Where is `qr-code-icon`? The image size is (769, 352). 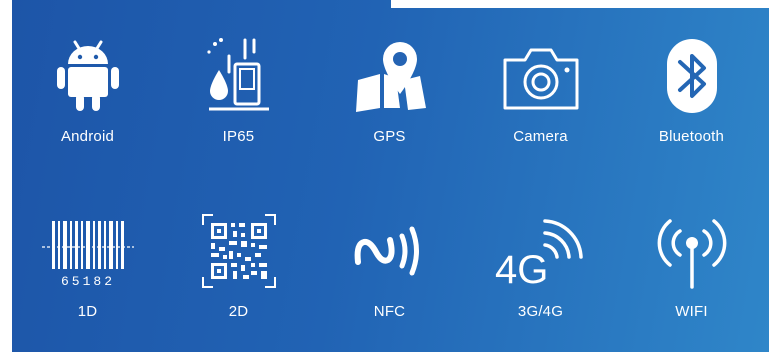 qr-code-icon is located at coordinates (239, 250).